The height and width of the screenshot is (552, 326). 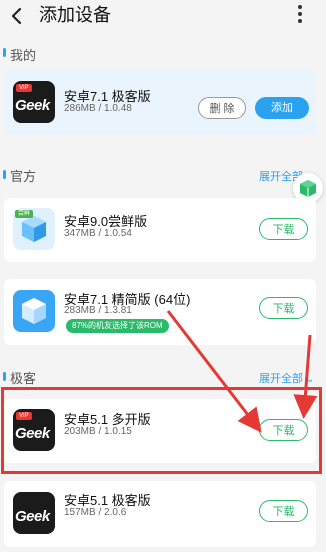 I want to click on geek-app-icon: Geek, so click(x=34, y=513).